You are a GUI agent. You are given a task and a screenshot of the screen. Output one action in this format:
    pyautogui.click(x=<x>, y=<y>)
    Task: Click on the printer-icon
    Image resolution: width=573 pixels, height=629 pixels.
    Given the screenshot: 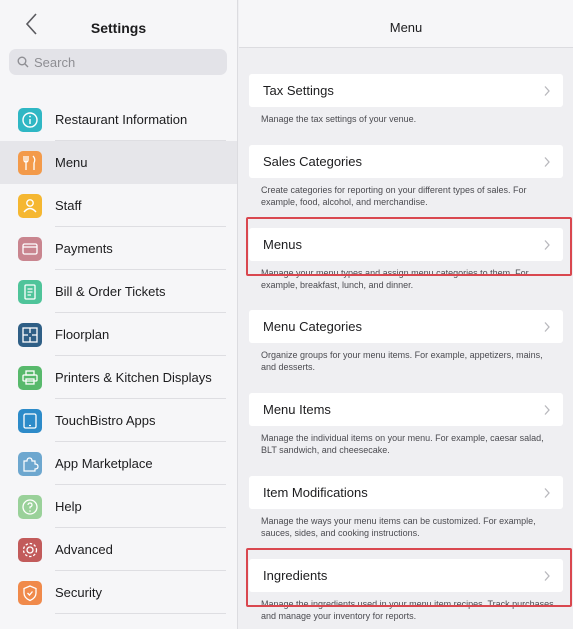 What is the action you would take?
    pyautogui.click(x=30, y=377)
    